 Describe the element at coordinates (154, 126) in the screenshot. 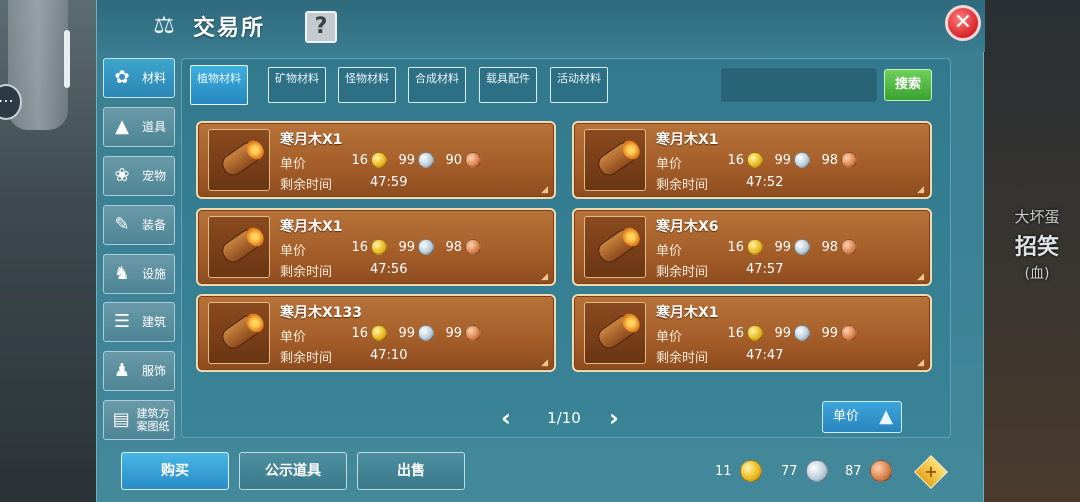

I see `sidebar-item-label: 道具` at that location.